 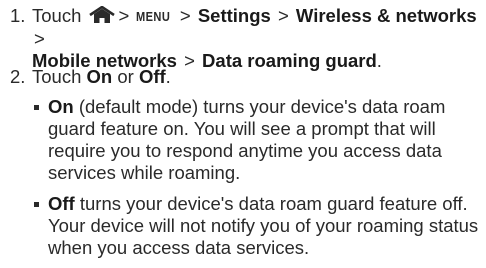 I want to click on option-off: Off, so click(x=152, y=76).